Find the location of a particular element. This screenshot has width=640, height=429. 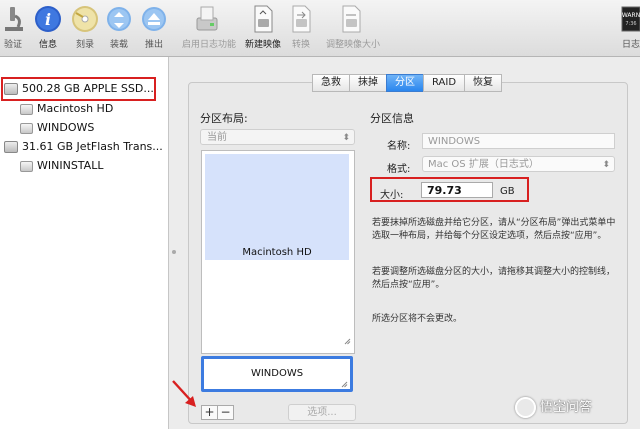

svg-text: i is located at coordinates (48, 19).